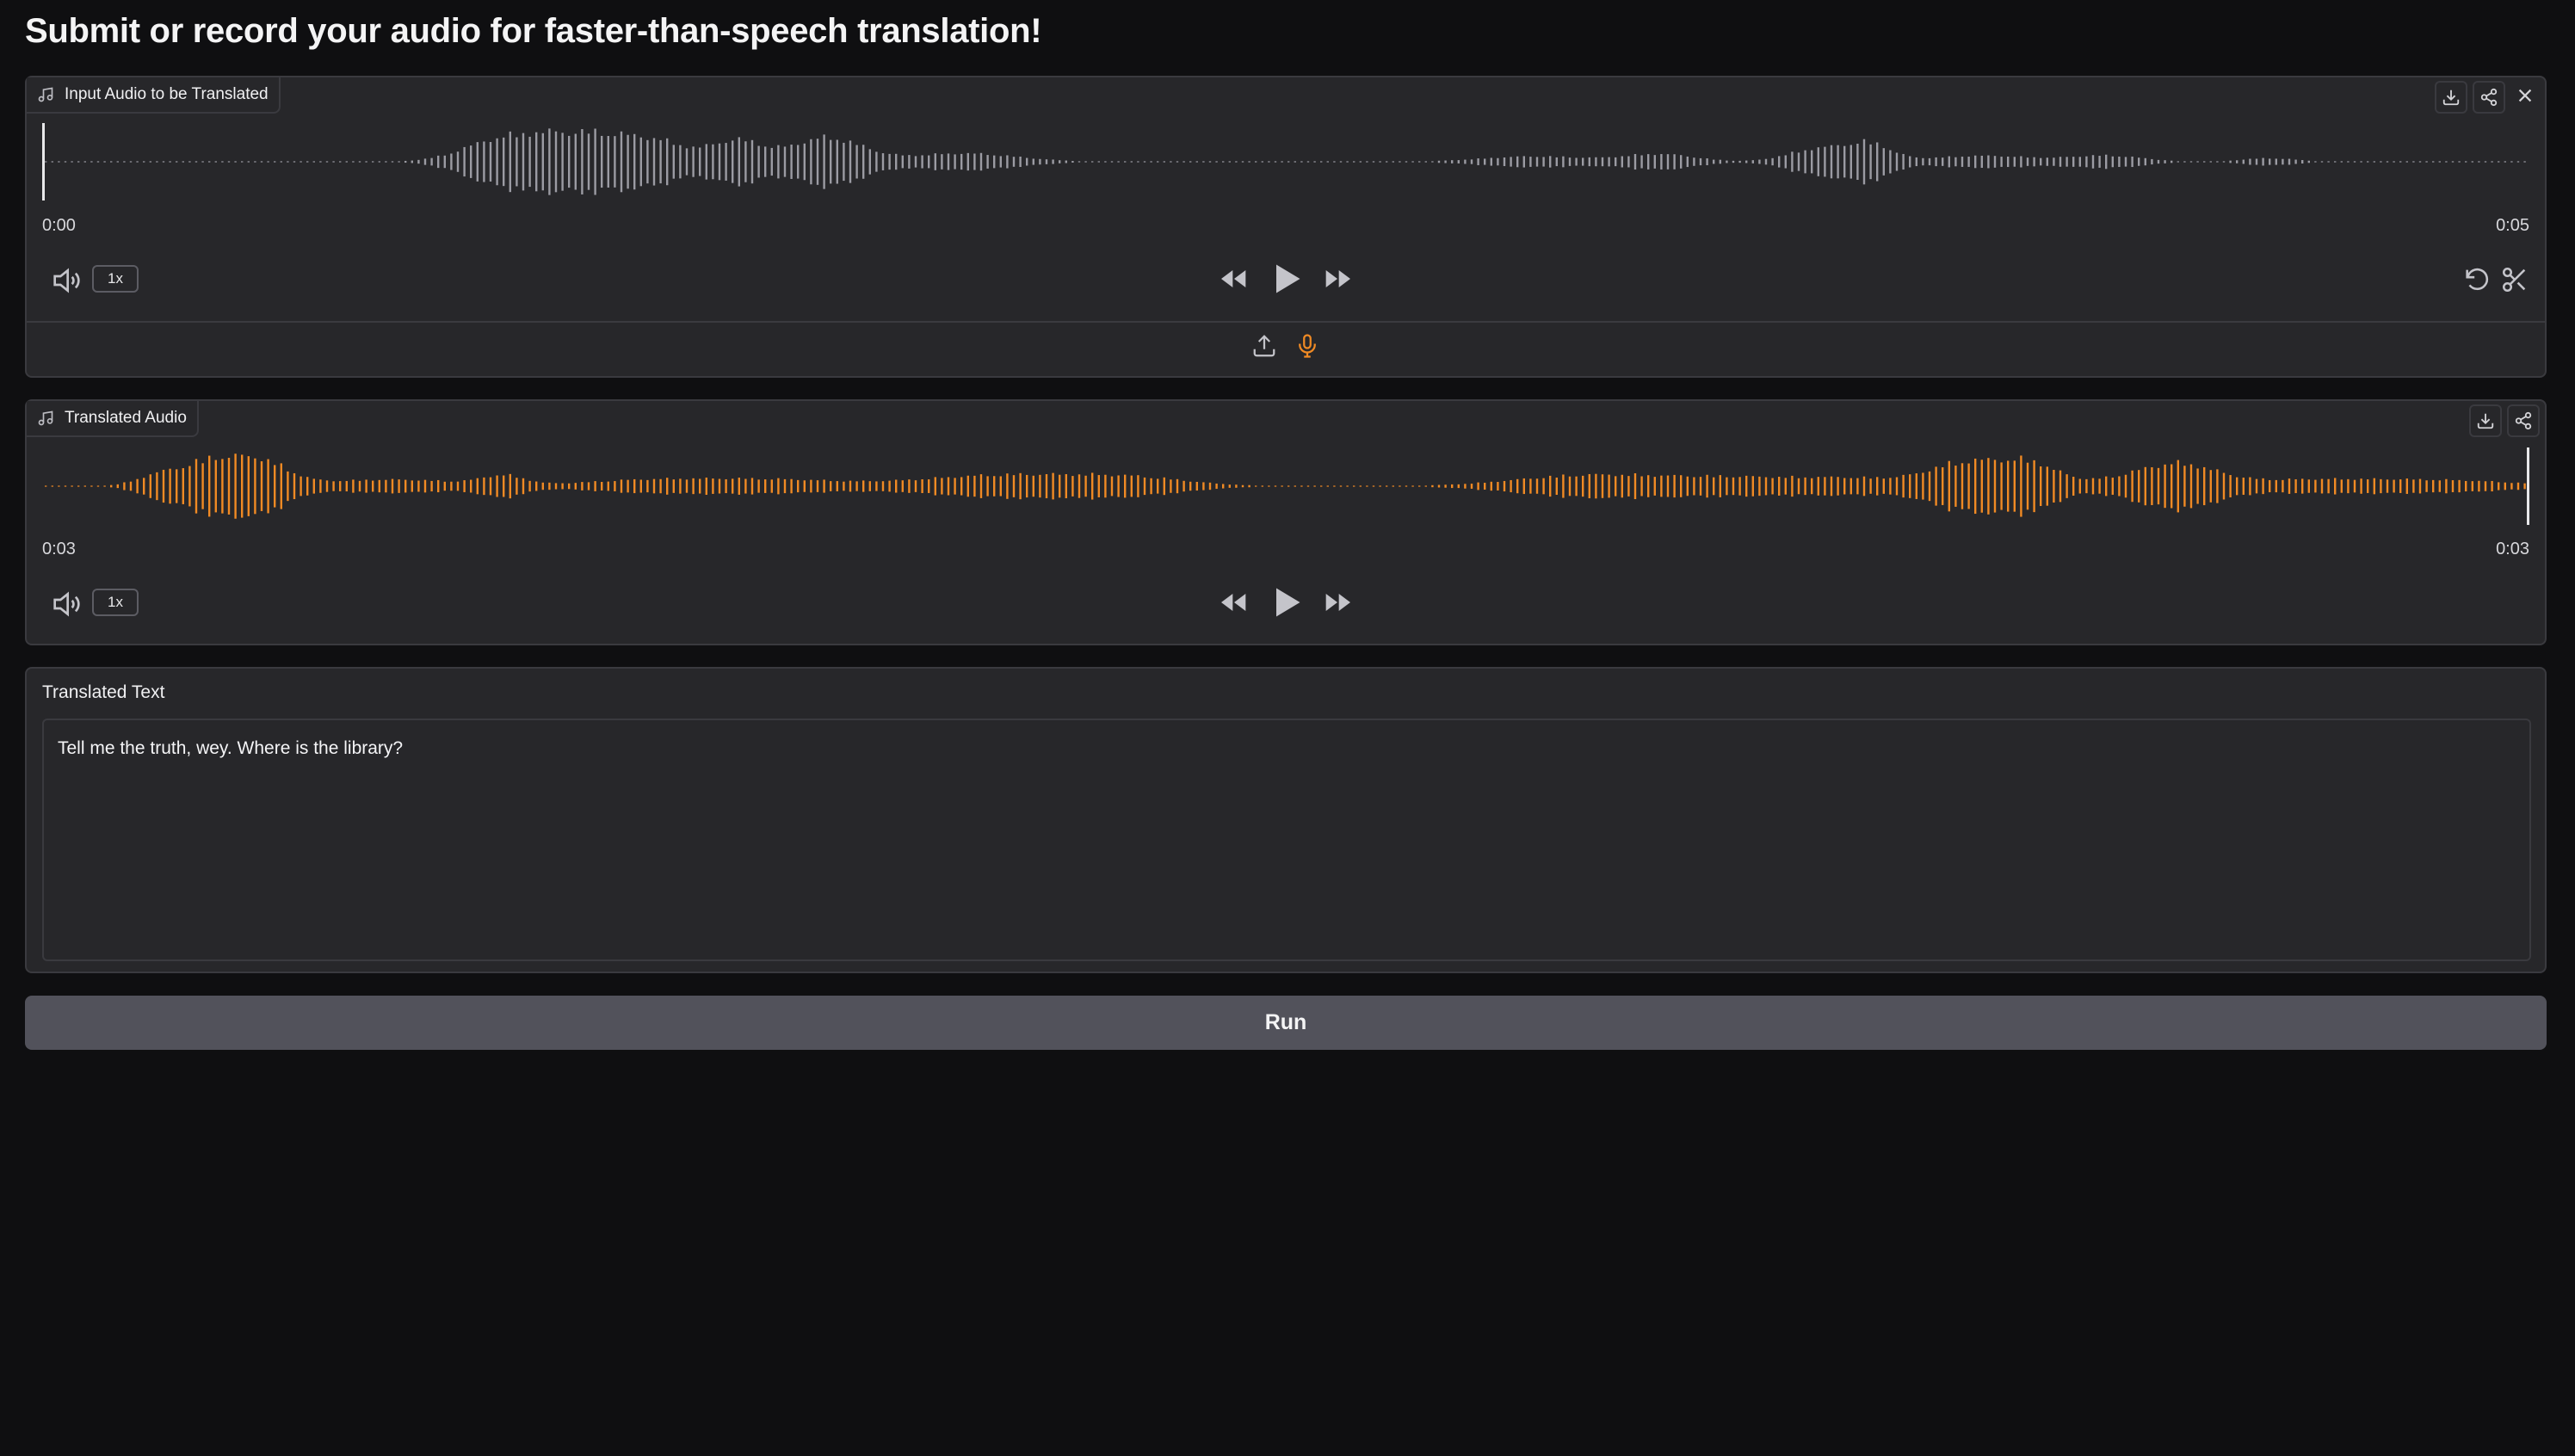 The image size is (2575, 1456). Describe the element at coordinates (2514, 279) in the screenshot. I see `scissors-icon` at that location.